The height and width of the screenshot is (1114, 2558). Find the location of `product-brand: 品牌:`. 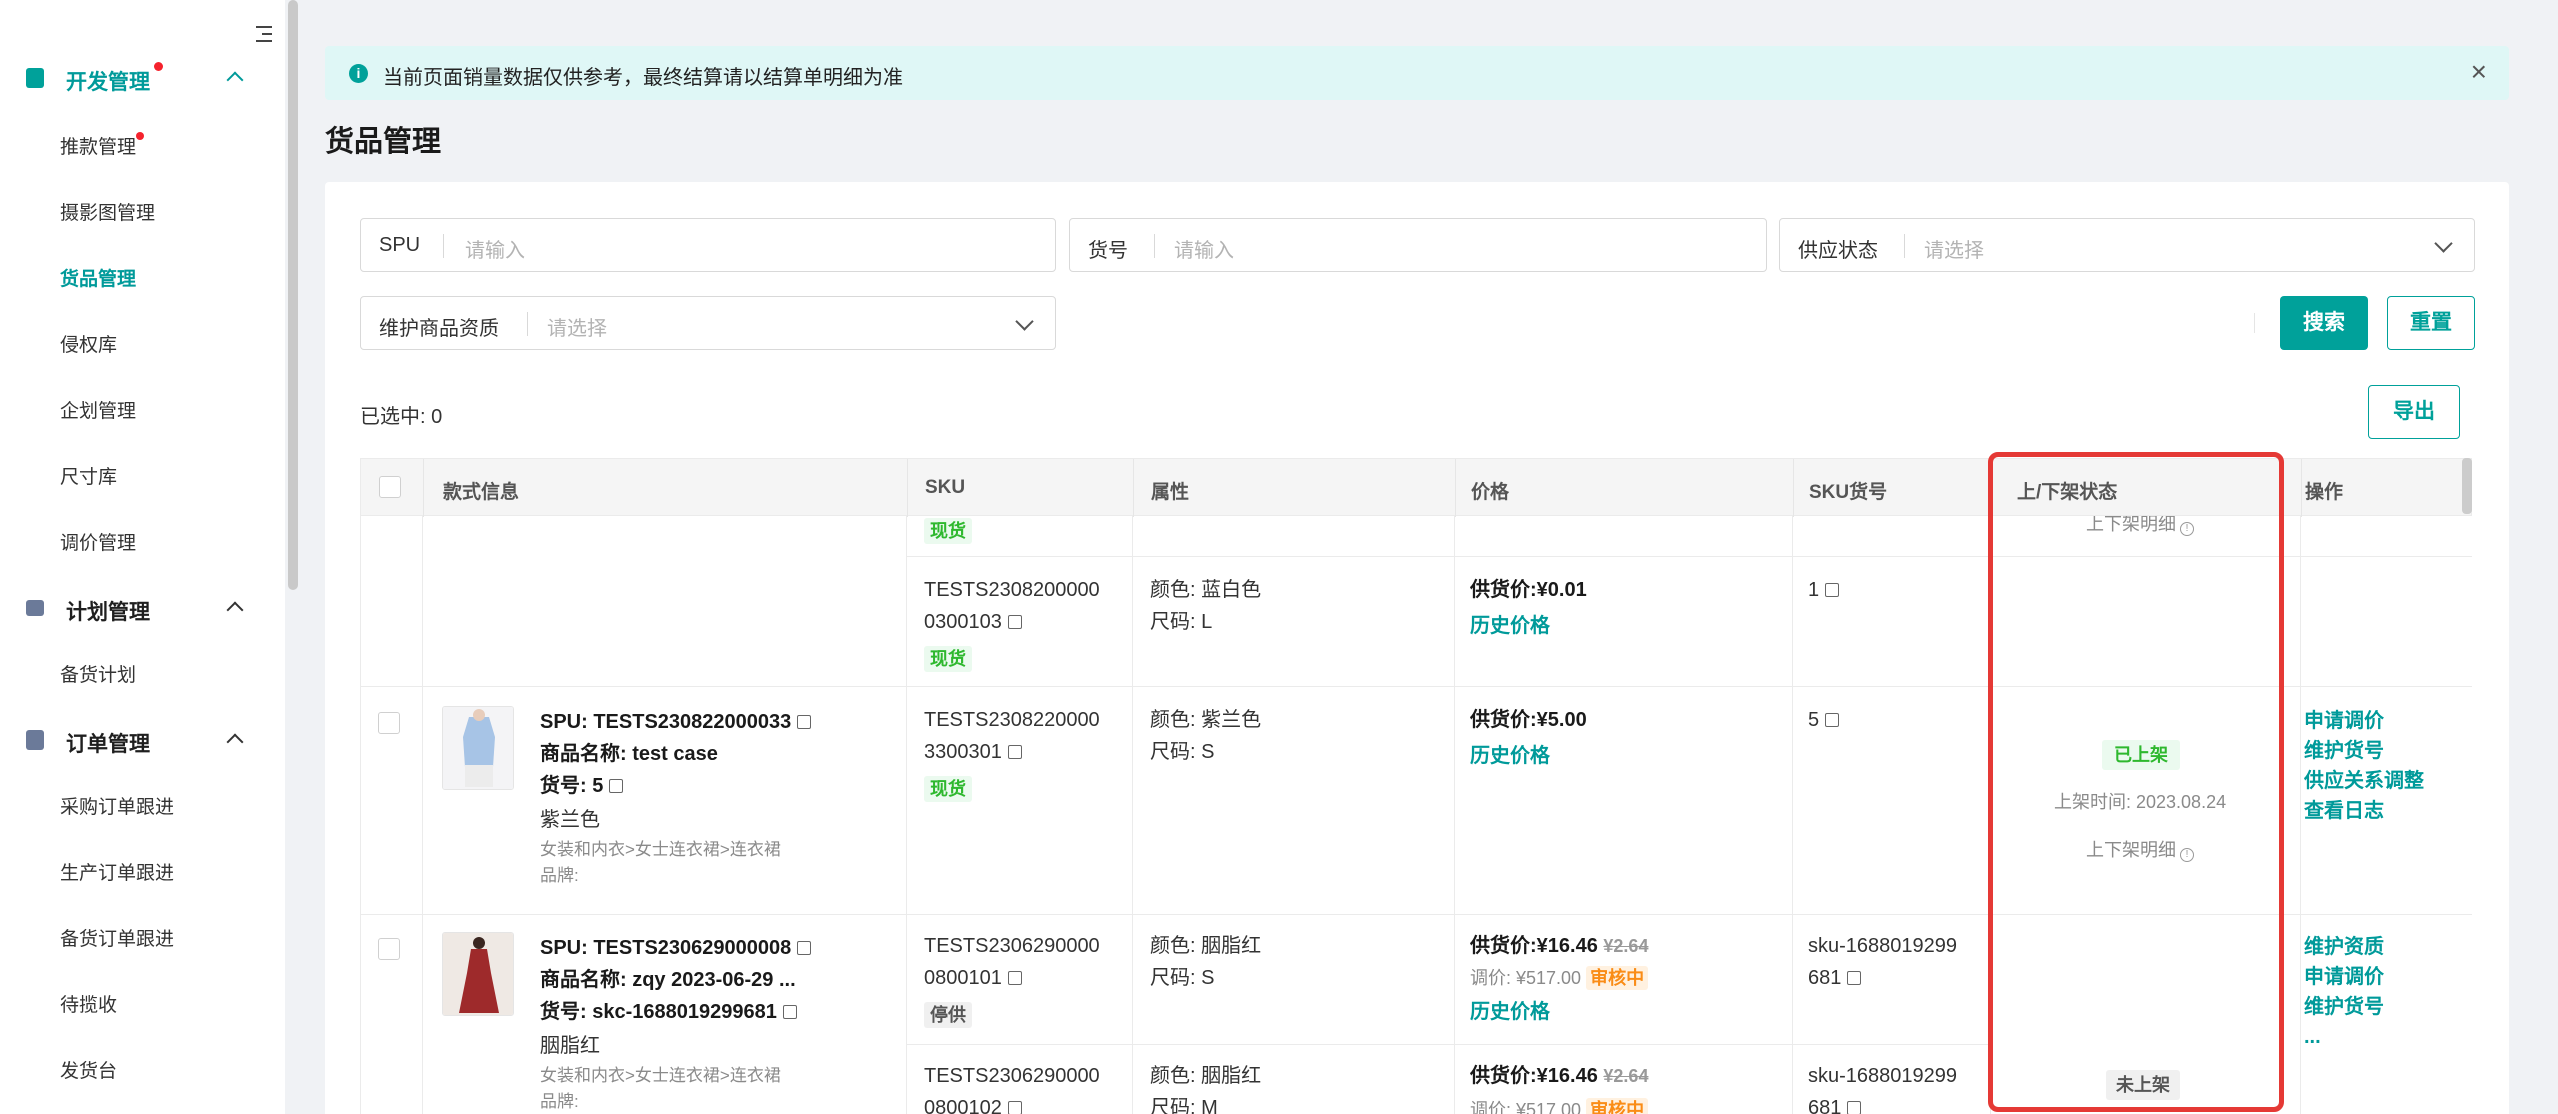

product-brand: 品牌: is located at coordinates (559, 875).